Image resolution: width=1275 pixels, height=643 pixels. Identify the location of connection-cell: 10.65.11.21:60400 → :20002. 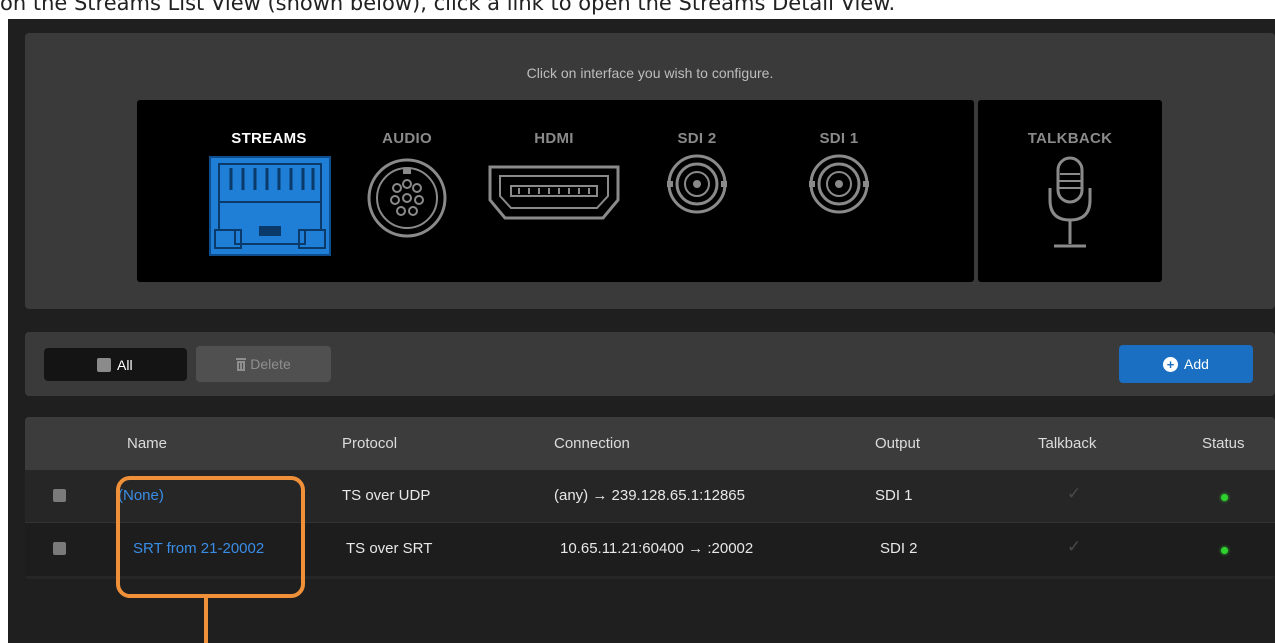
(657, 548).